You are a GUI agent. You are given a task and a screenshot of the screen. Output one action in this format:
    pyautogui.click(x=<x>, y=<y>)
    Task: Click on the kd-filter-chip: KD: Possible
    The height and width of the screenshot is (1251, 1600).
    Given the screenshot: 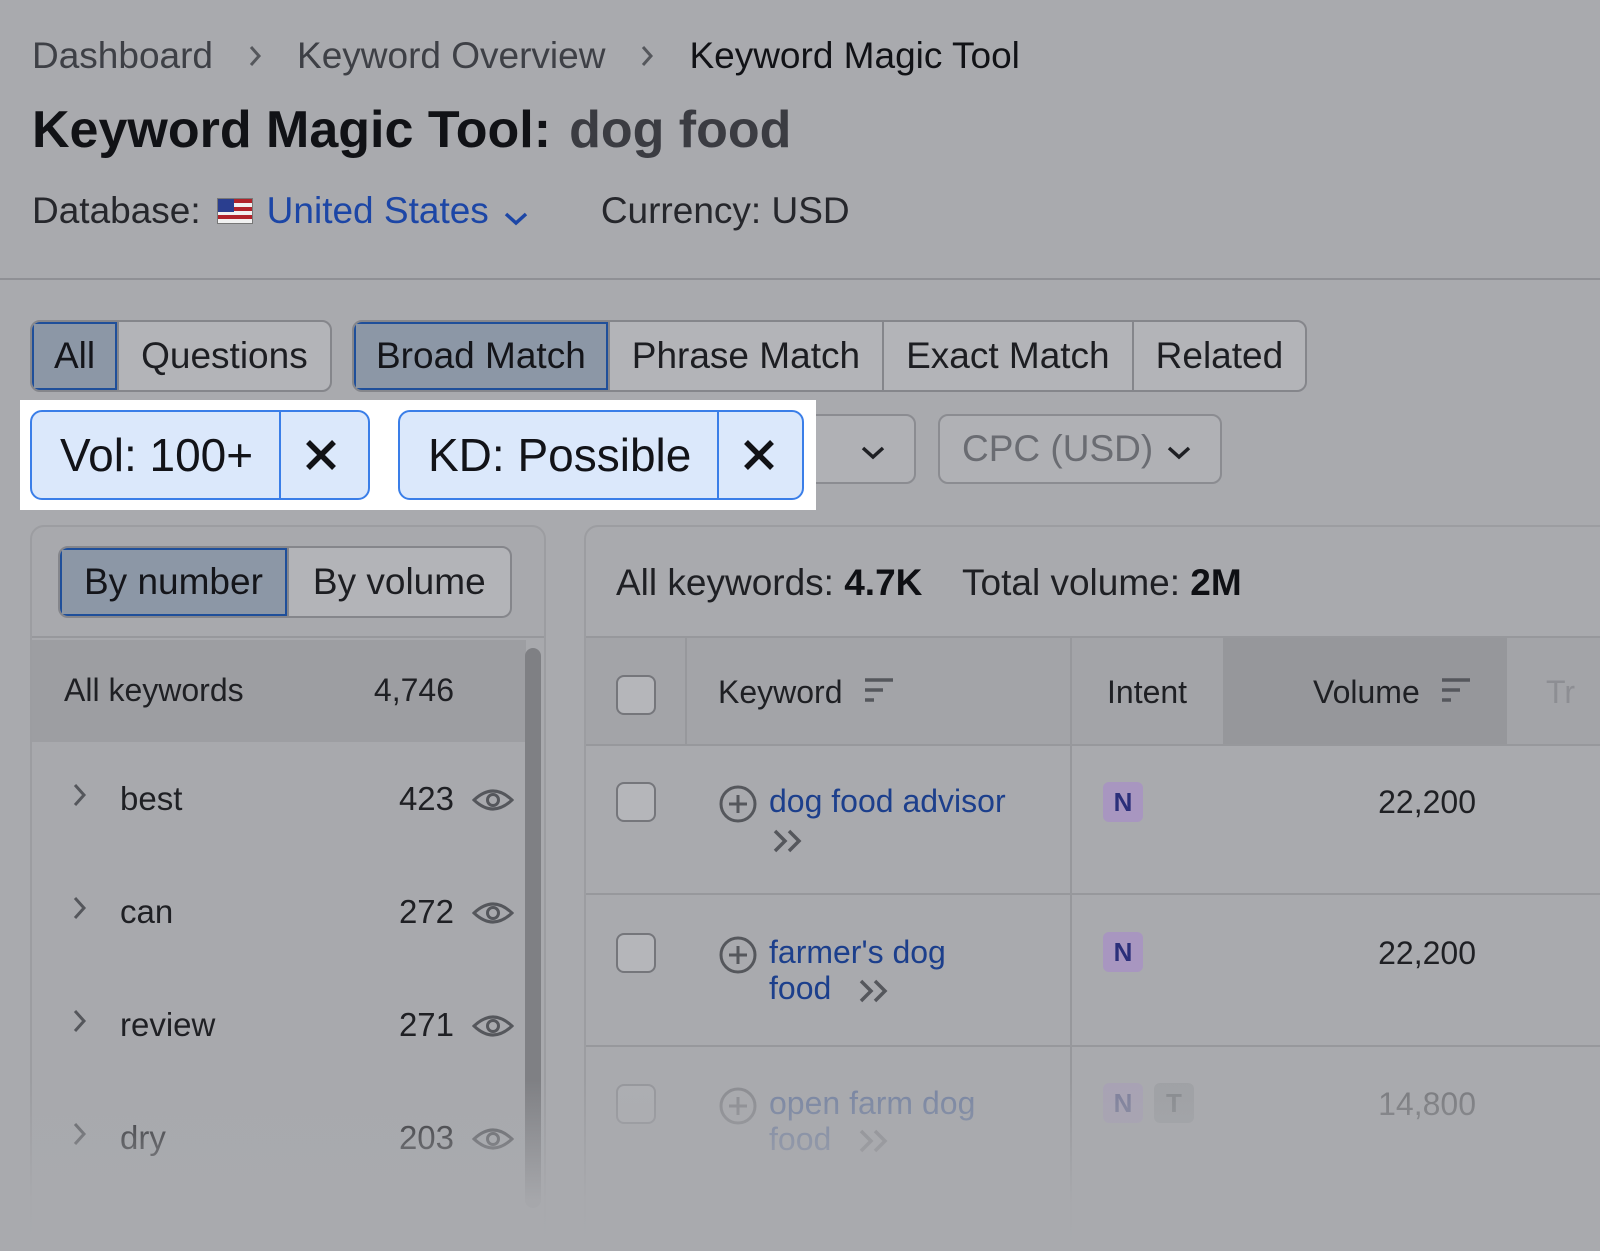 What is the action you would take?
    pyautogui.click(x=601, y=455)
    